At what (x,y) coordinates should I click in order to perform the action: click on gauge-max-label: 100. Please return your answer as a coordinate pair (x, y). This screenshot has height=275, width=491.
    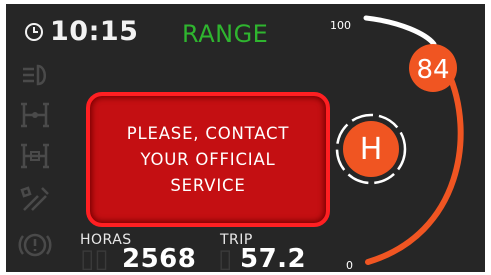
    Looking at the image, I should click on (340, 25).